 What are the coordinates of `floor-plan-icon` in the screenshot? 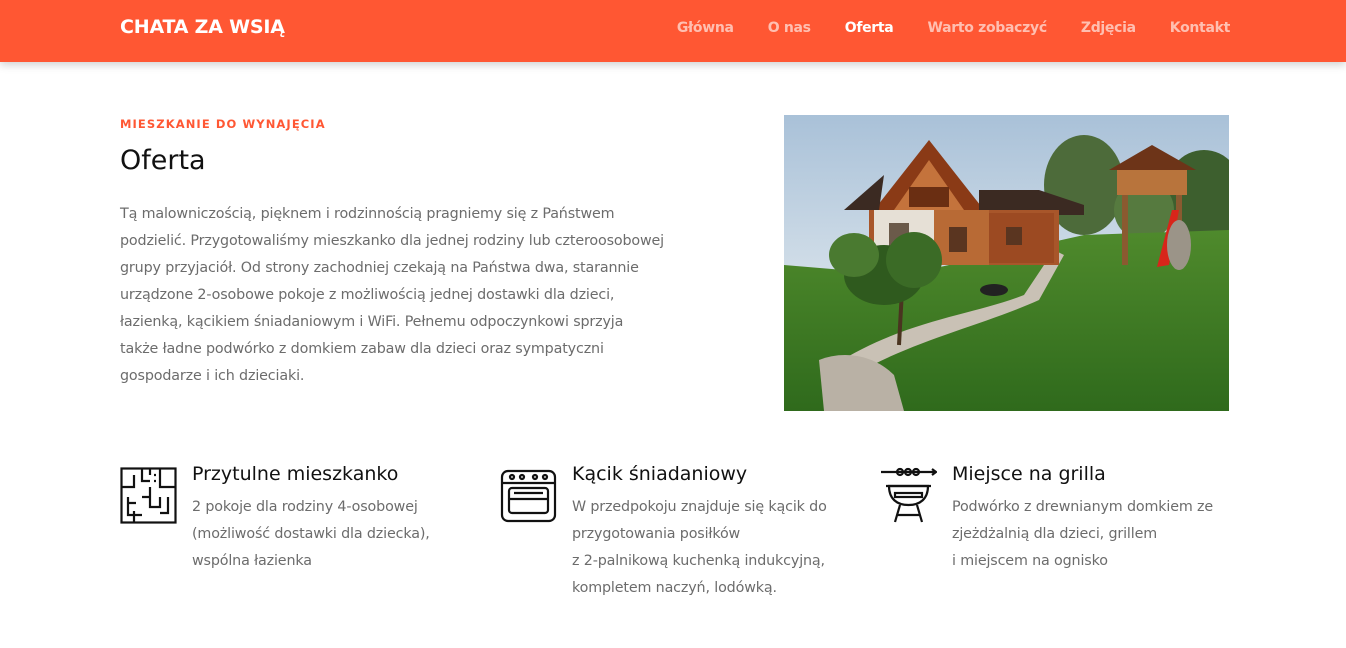 It's located at (148, 495).